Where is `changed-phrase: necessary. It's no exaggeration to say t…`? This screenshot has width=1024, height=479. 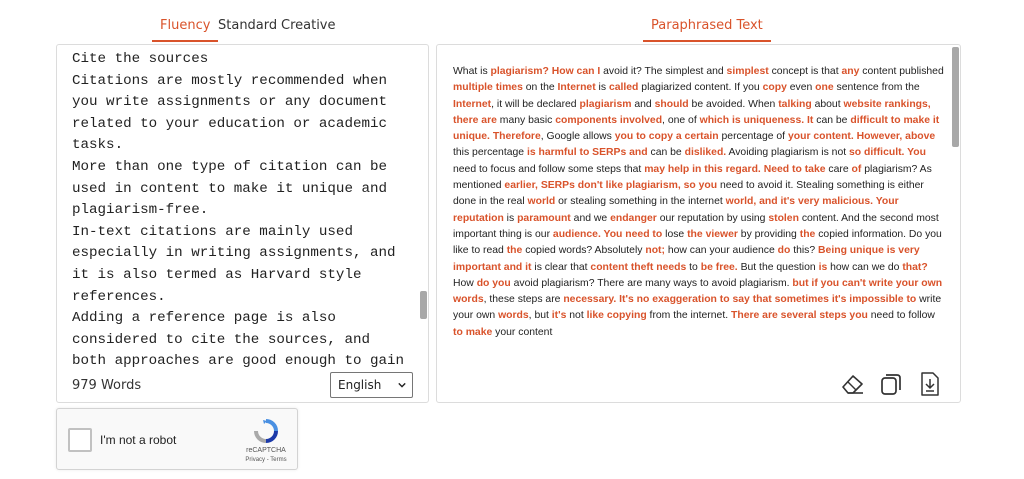 changed-phrase: necessary. It's no exaggeration to say t… is located at coordinates (739, 299).